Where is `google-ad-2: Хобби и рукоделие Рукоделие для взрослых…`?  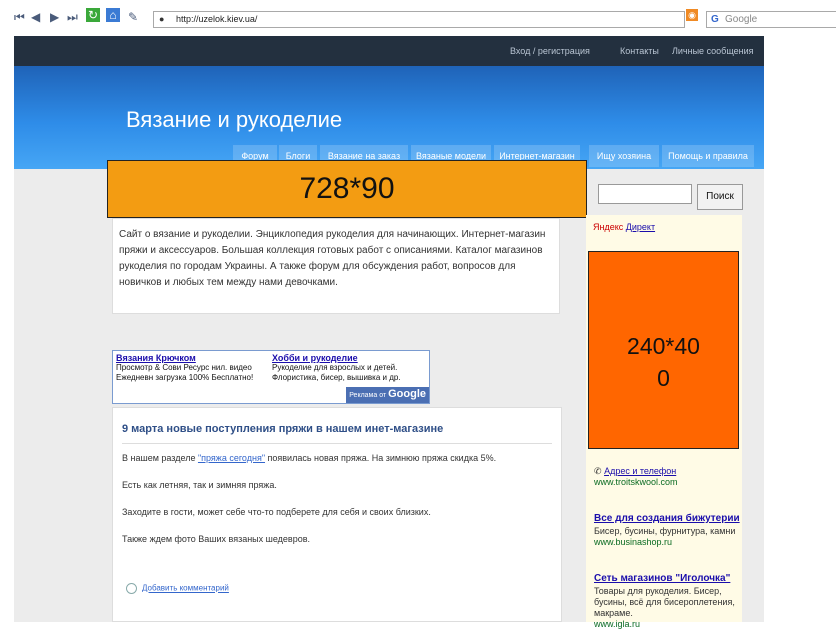 google-ad-2: Хобби и рукоделие Рукоделие для взрослых… is located at coordinates (336, 368).